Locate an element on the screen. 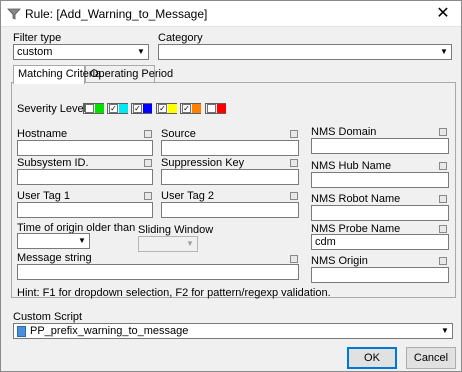  user-tag-1-lookup-button is located at coordinates (148, 196).